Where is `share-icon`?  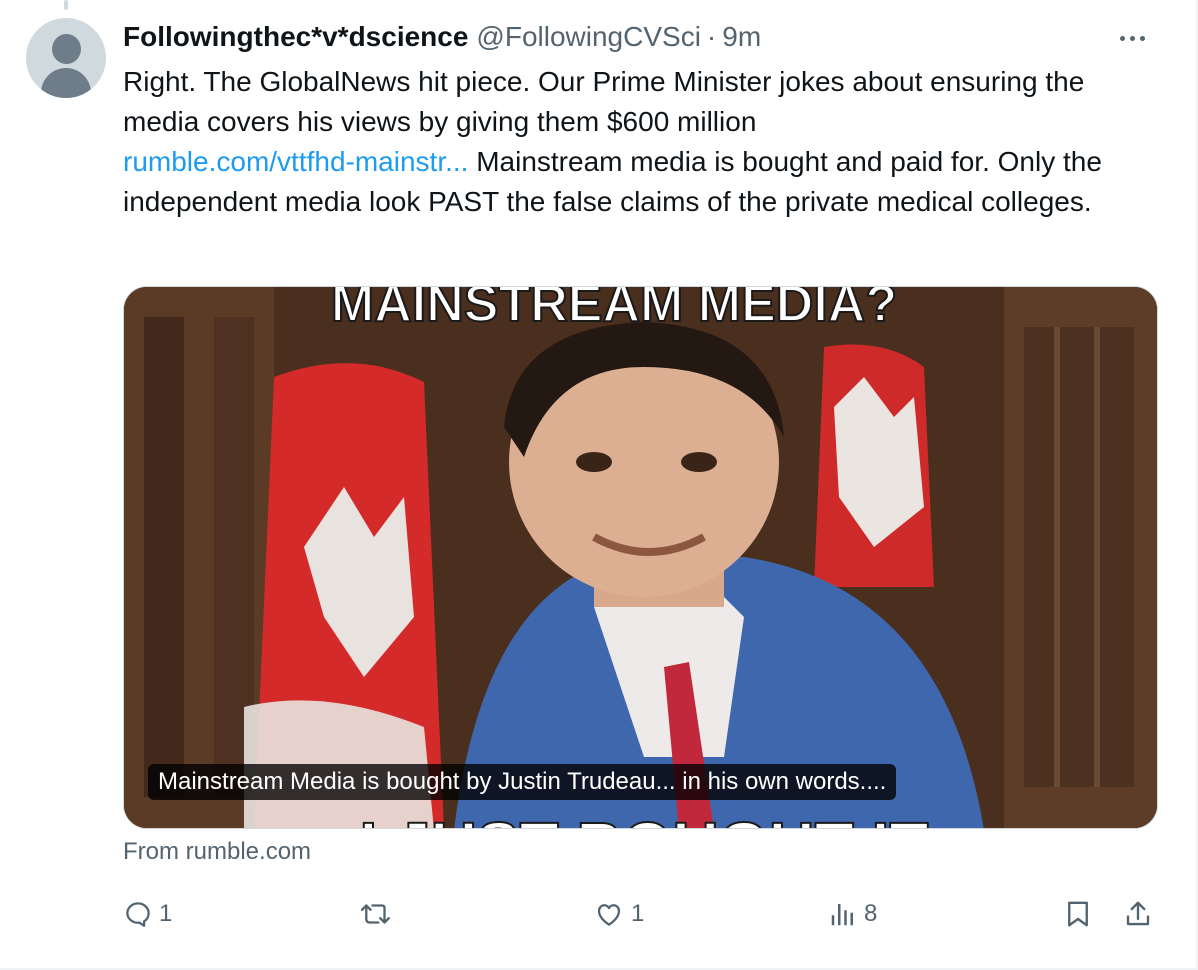 share-icon is located at coordinates (1138, 913).